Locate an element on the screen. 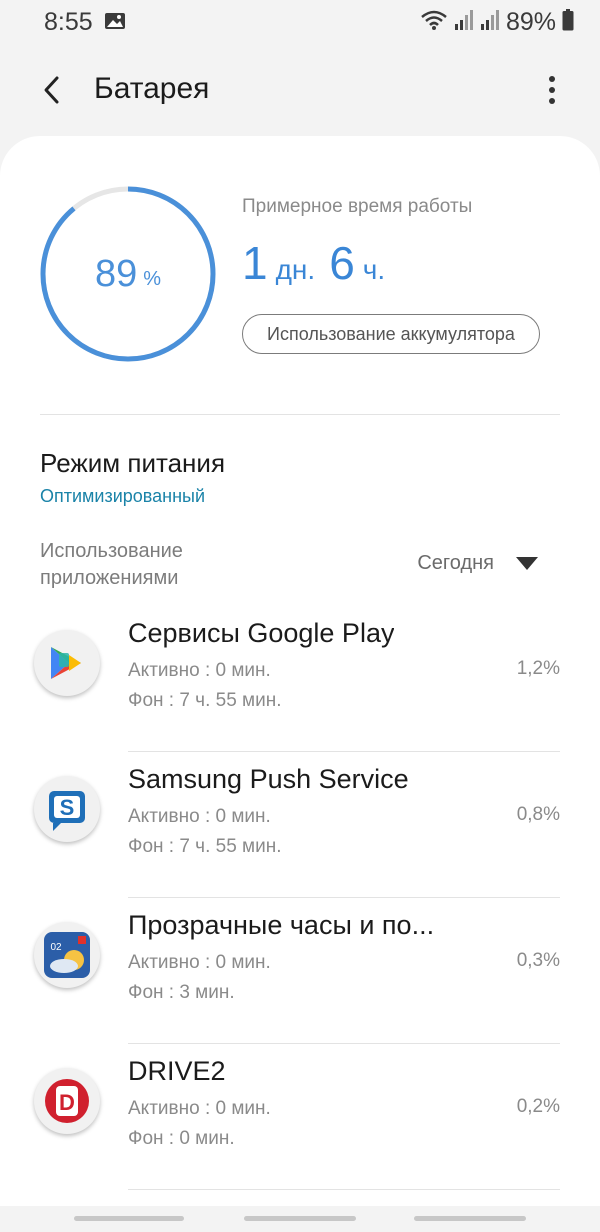 This screenshot has width=600, height=1232. app-name: DRIVE2 is located at coordinates (177, 1071).